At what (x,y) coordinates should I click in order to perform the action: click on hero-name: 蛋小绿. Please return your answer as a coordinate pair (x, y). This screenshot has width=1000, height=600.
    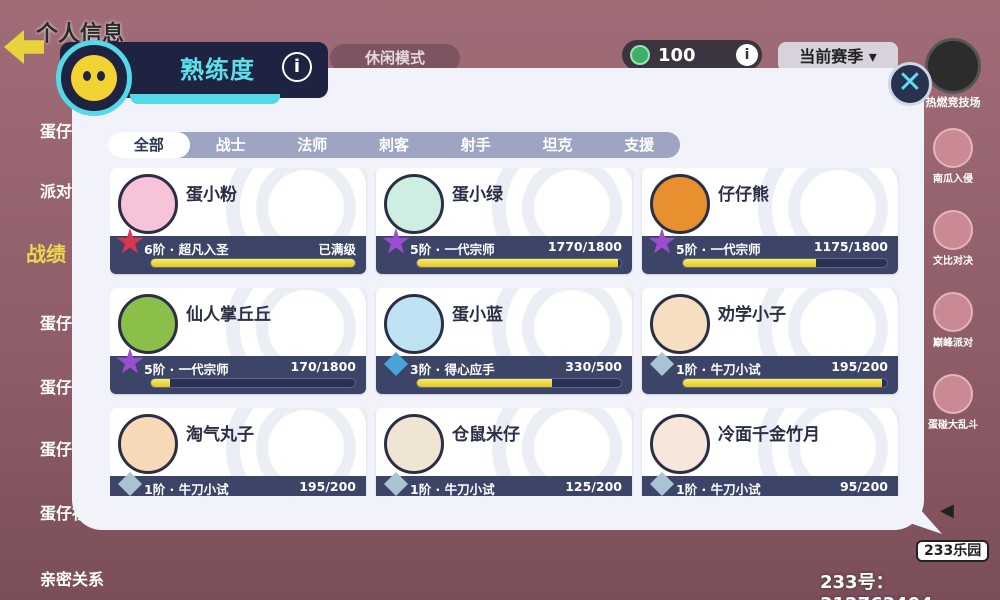
    Looking at the image, I should click on (477, 195).